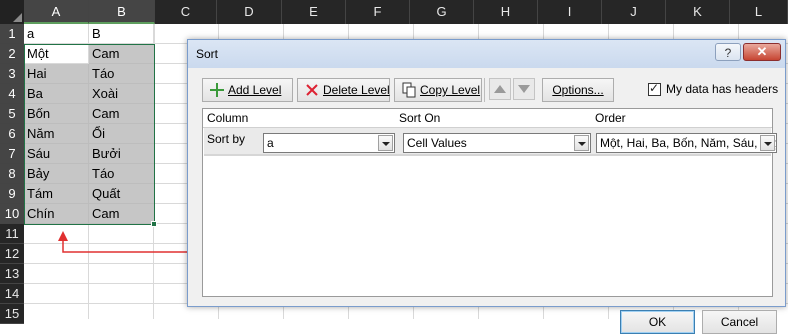  I want to click on order-value: Một, Hai, Ba, Bốn, Năm, Sáu, Bảy, so click(688, 143).